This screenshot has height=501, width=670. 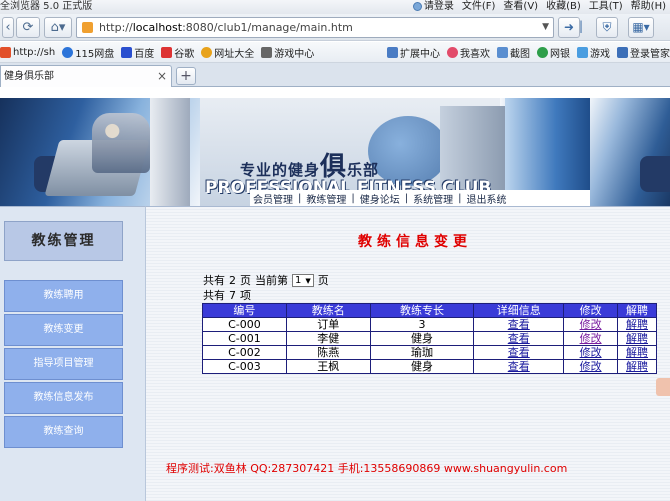 I want to click on shield-button: ⛨, so click(x=607, y=27).